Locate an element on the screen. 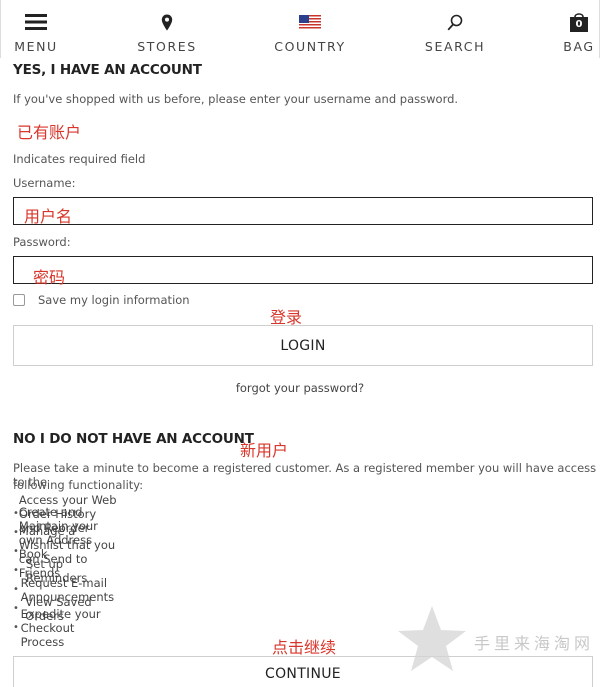 This screenshot has height=687, width=600. nav-search-label: SEARCH is located at coordinates (455, 46).